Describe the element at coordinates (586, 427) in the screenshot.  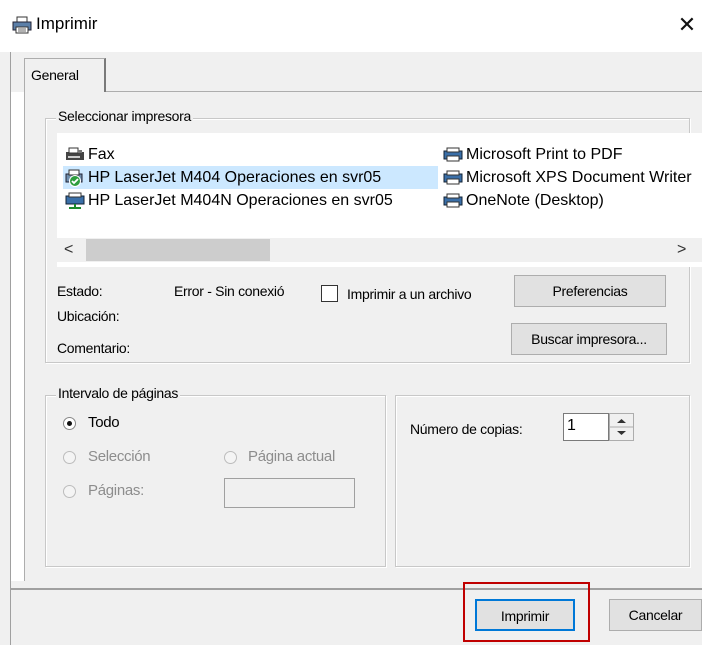
I see `copies-input: 1` at that location.